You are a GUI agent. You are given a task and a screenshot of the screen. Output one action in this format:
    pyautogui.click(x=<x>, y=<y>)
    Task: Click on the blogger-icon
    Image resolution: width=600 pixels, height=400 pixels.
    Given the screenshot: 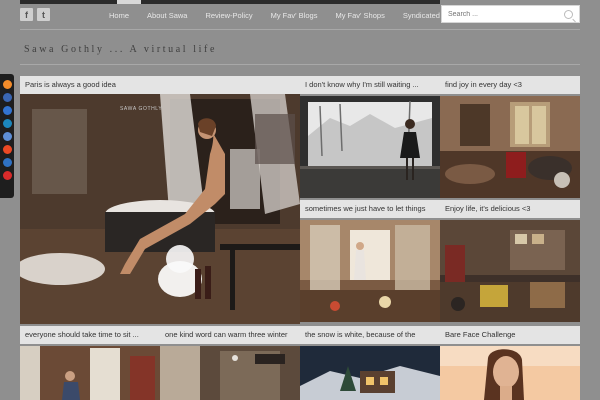 What is the action you would take?
    pyautogui.click(x=7, y=84)
    